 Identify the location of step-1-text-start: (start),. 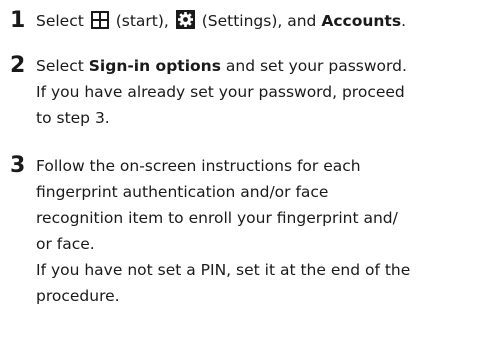
(142, 21).